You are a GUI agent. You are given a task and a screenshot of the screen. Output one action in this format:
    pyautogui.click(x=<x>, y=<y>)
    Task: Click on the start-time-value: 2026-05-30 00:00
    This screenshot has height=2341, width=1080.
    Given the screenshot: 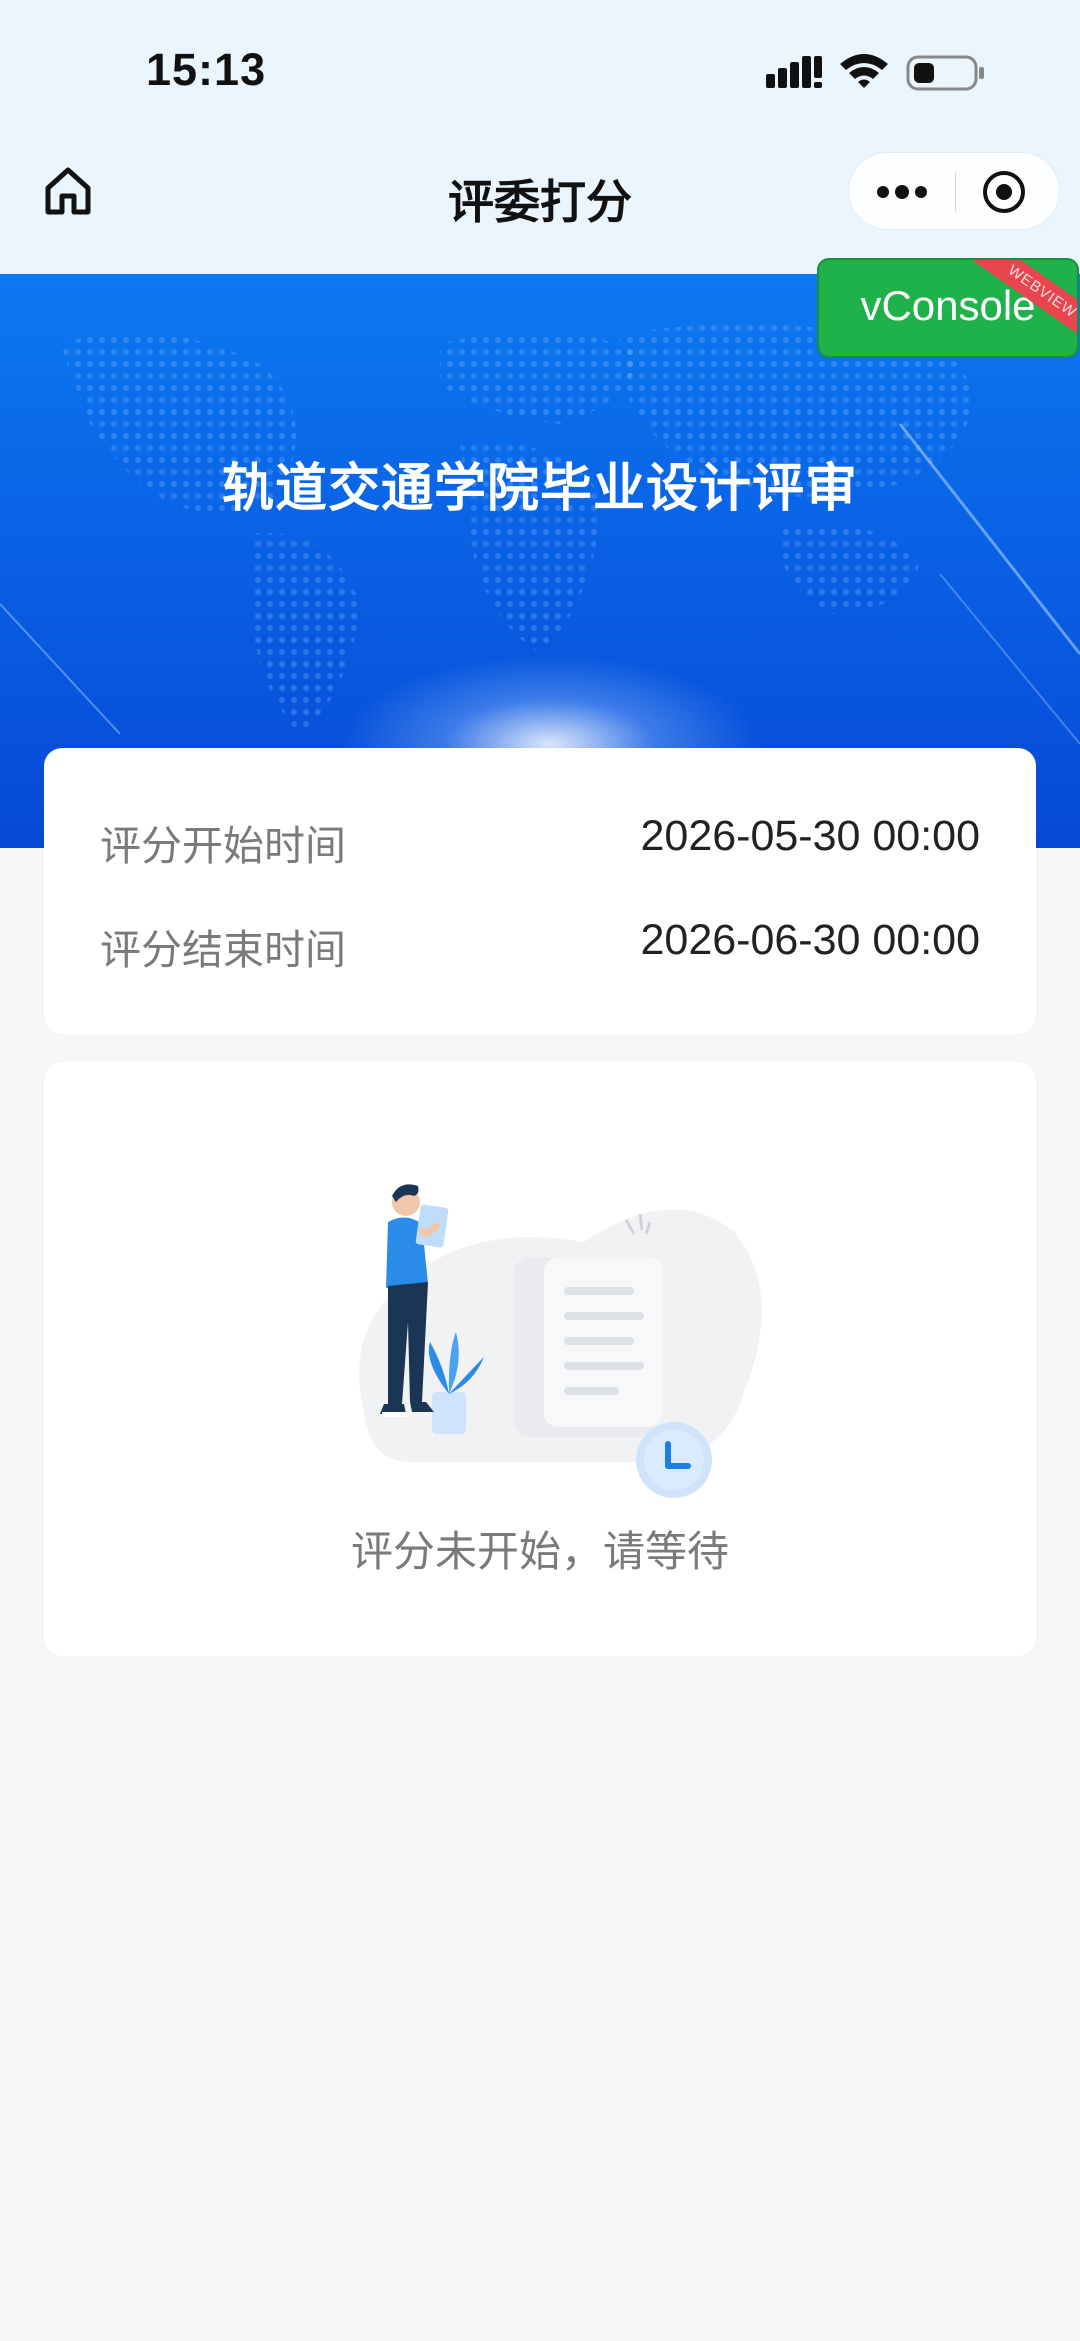 What is the action you would take?
    pyautogui.click(x=810, y=836)
    